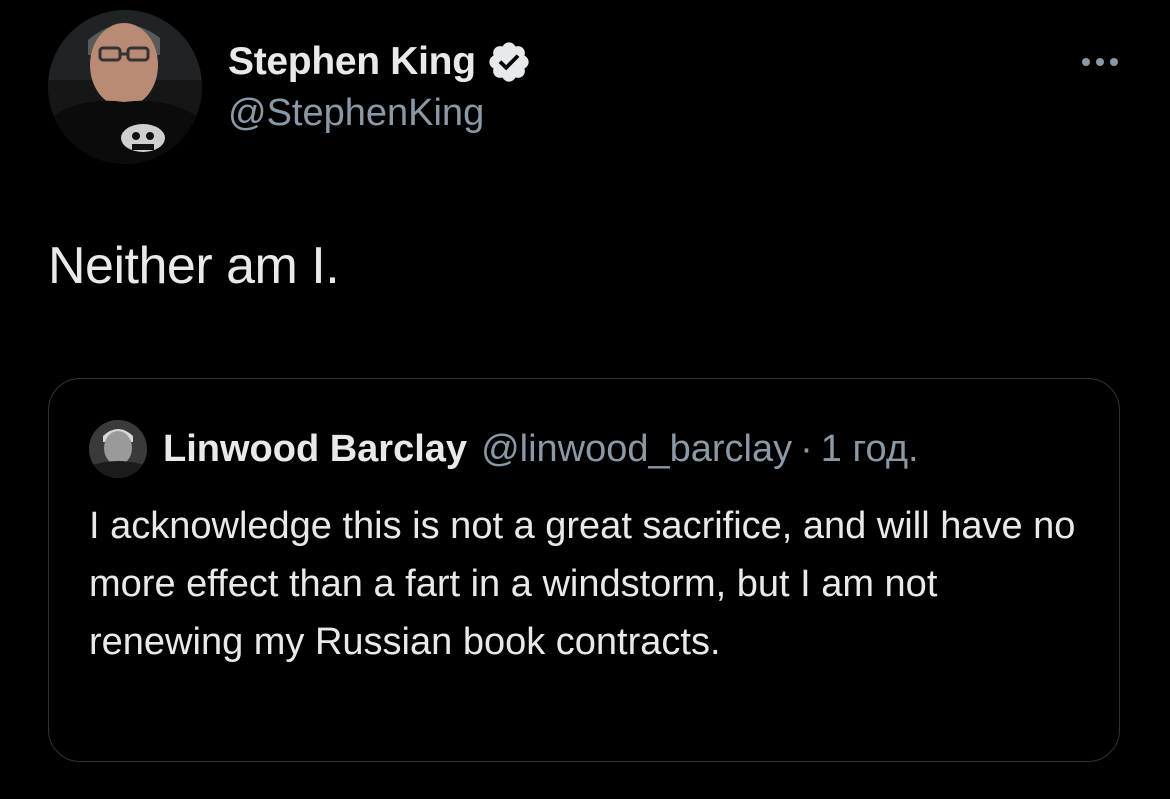 Image resolution: width=1170 pixels, height=799 pixels. I want to click on quoted-author-avatar, so click(118, 449).